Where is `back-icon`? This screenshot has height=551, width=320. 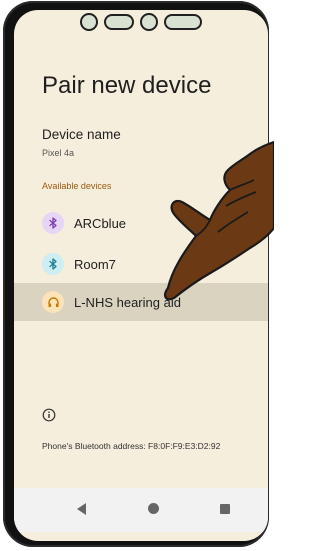 back-icon is located at coordinates (81, 509).